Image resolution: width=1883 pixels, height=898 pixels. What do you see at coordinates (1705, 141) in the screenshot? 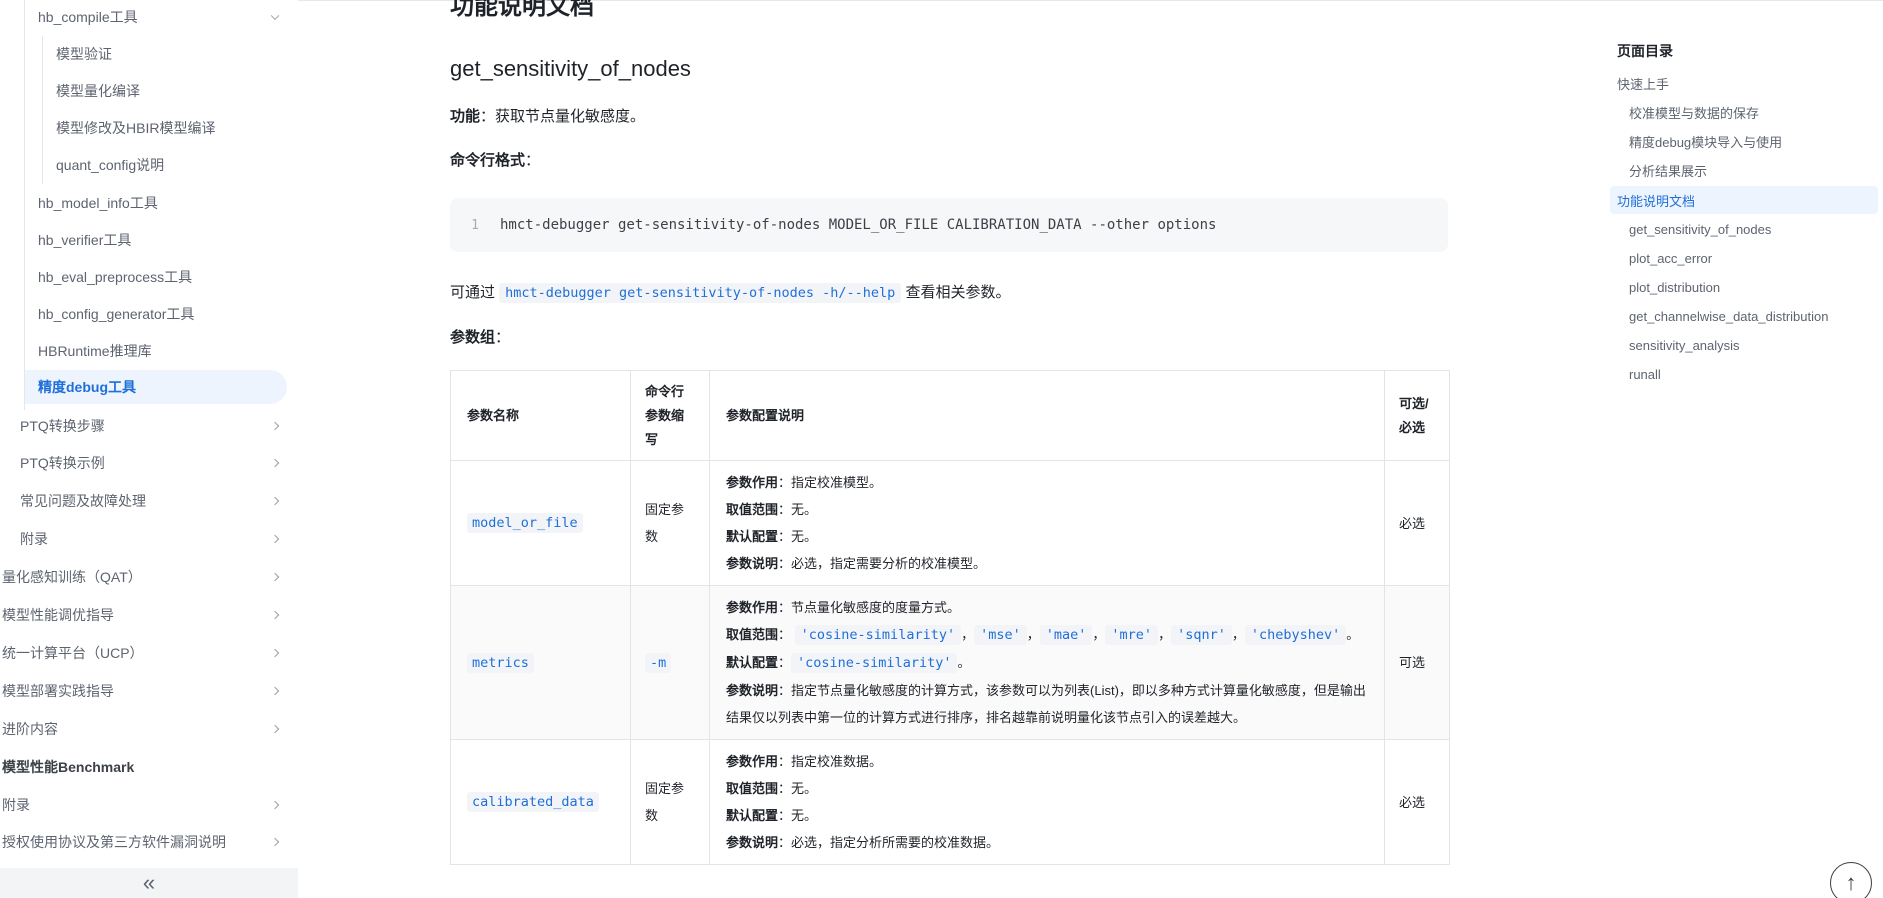
I see `toc-item-debug-import: 精度debug模块导入与使用` at bounding box center [1705, 141].